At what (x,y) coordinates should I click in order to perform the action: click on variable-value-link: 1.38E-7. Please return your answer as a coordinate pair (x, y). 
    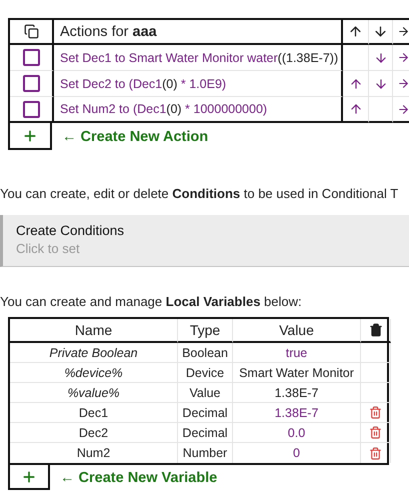
    Looking at the image, I should click on (296, 413).